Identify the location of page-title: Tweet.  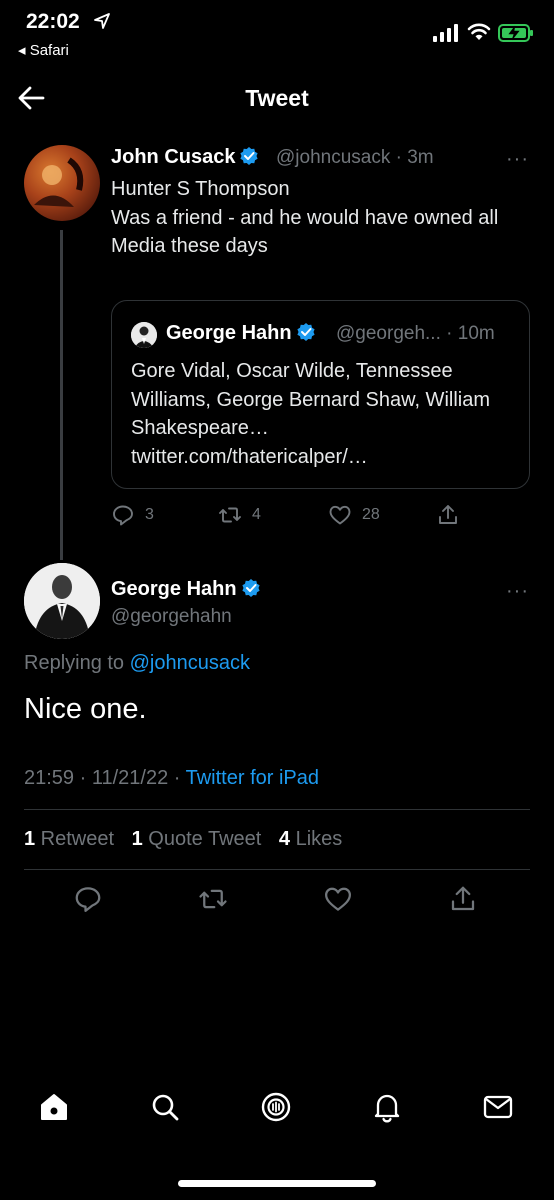
(277, 98).